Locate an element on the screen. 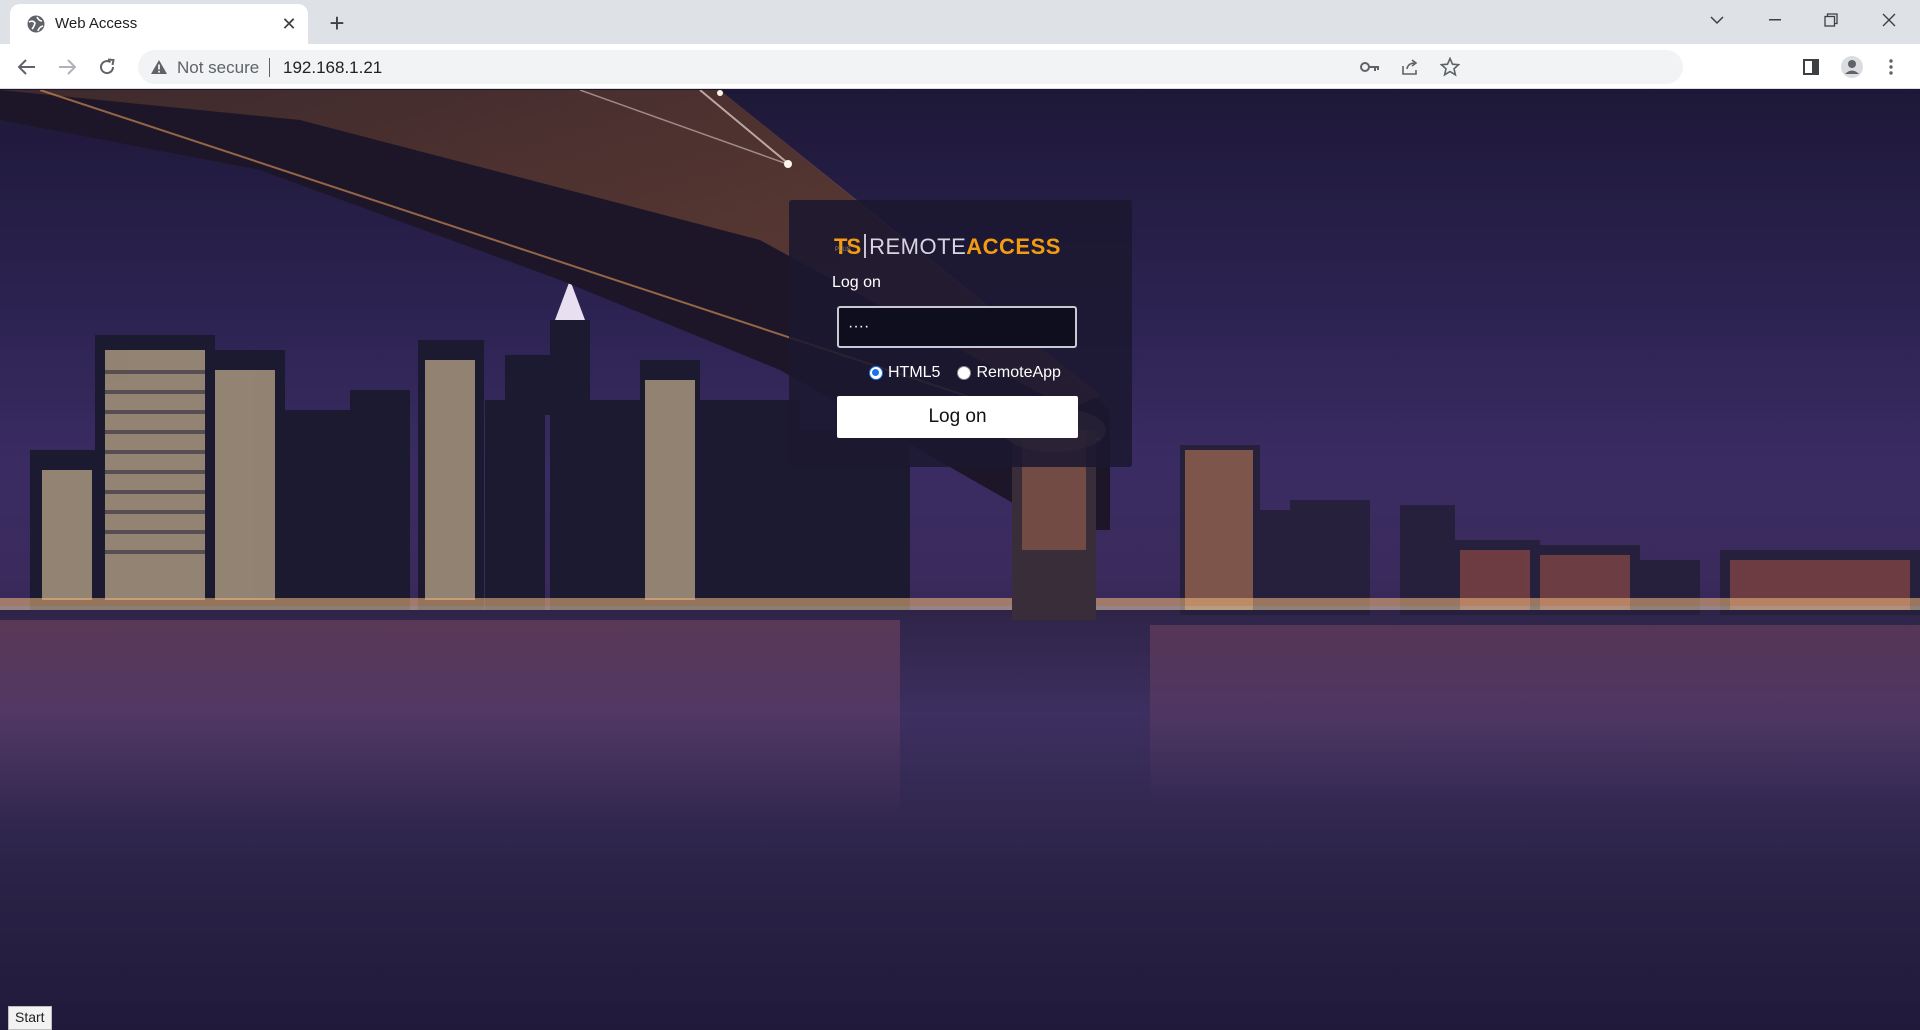 This screenshot has height=1030, width=1920. remoteapp-radio is located at coordinates (964, 373).